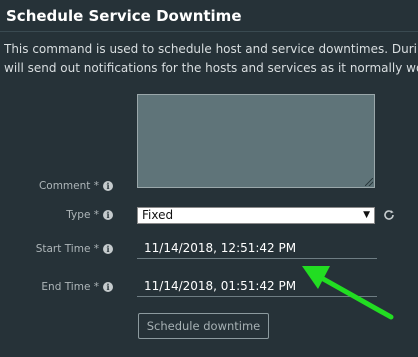 The image size is (418, 357). I want to click on dialog-header: Schedule Service Downtime, so click(209, 16).